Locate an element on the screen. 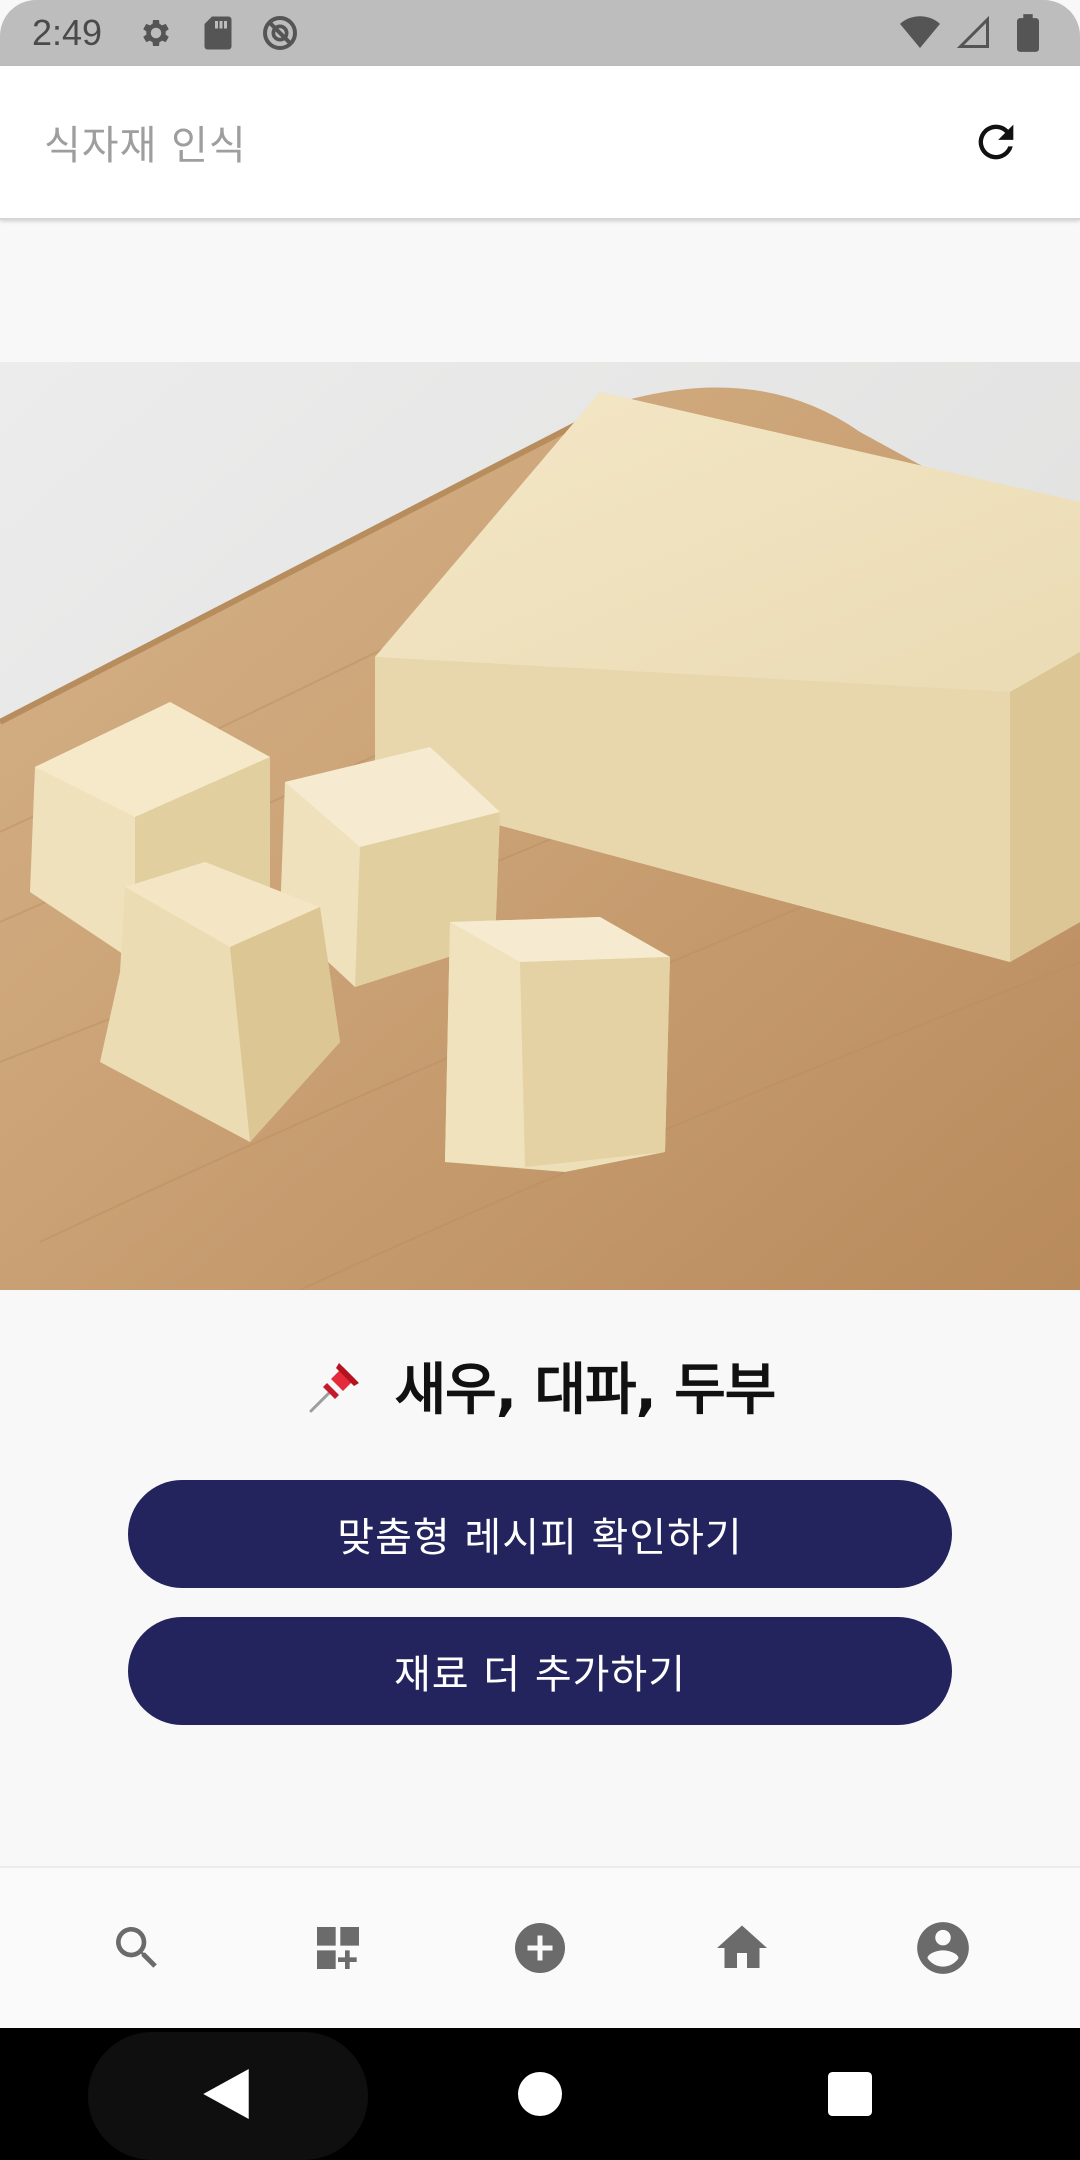 This screenshot has width=1080, height=2160. system-navigation-bar is located at coordinates (540, 2094).